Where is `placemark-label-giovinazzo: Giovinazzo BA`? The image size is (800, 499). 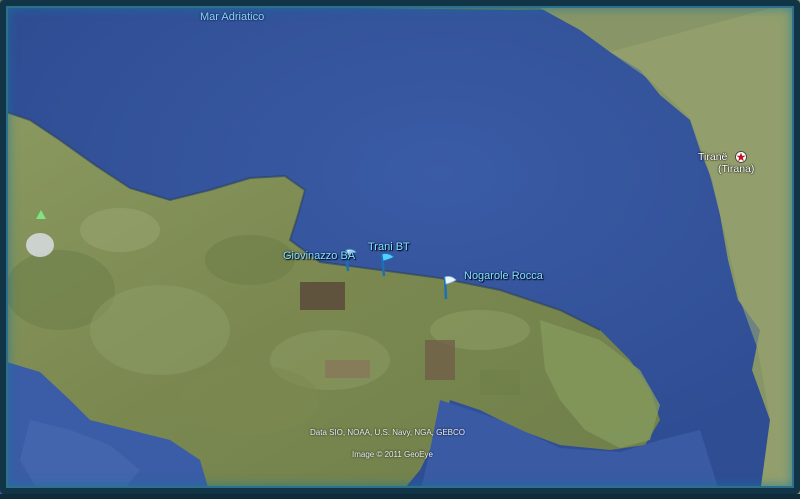 placemark-label-giovinazzo: Giovinazzo BA is located at coordinates (319, 256).